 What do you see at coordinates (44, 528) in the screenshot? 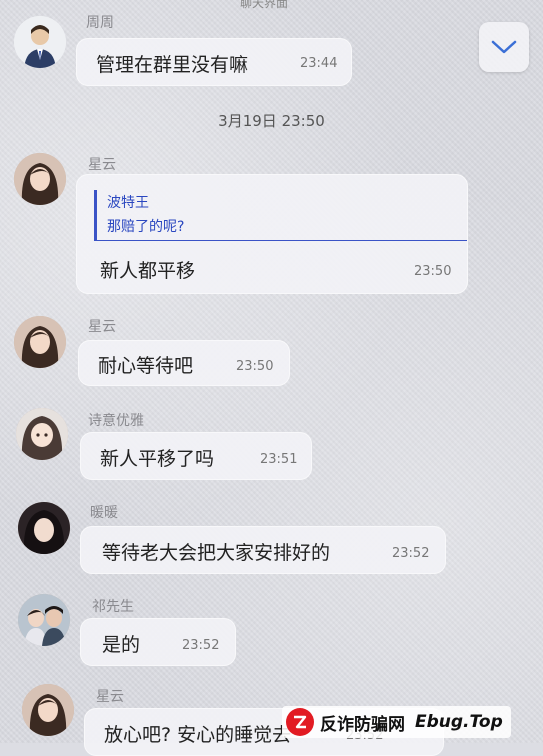
I see `avatar-woman-dark` at bounding box center [44, 528].